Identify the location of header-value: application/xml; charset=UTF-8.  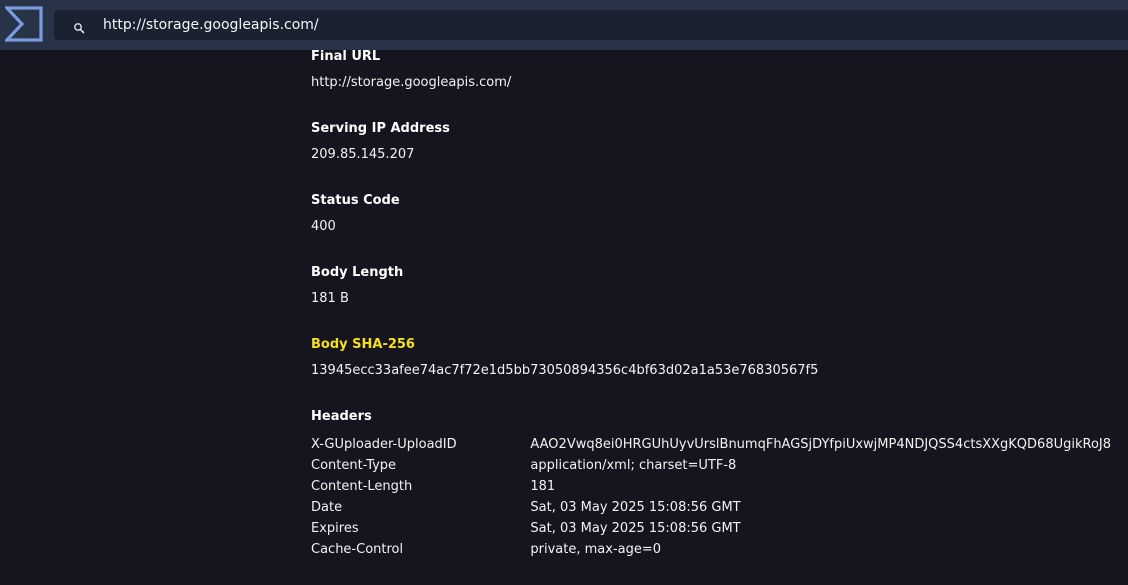
(633, 465).